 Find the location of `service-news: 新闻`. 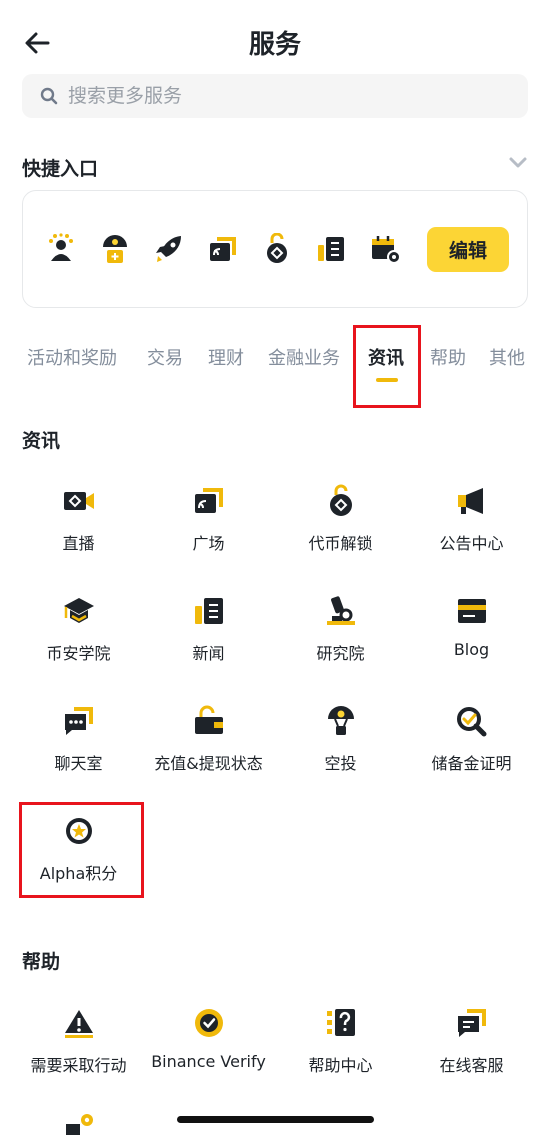

service-news: 新闻 is located at coordinates (208, 639).